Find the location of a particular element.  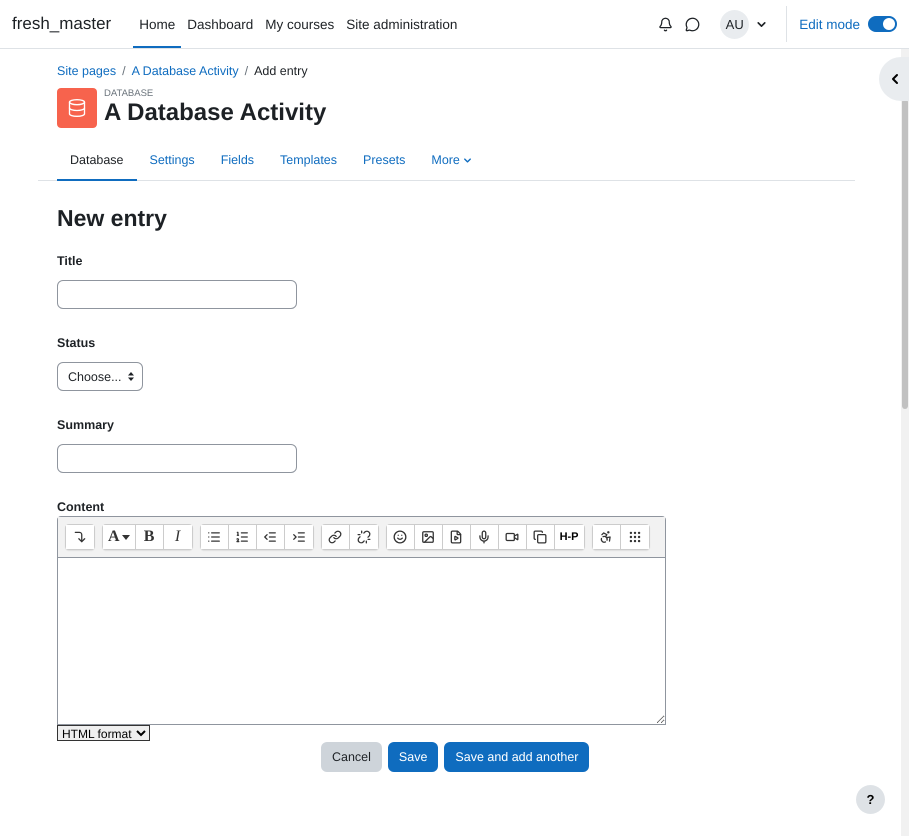

user-avatar: AU is located at coordinates (735, 24).